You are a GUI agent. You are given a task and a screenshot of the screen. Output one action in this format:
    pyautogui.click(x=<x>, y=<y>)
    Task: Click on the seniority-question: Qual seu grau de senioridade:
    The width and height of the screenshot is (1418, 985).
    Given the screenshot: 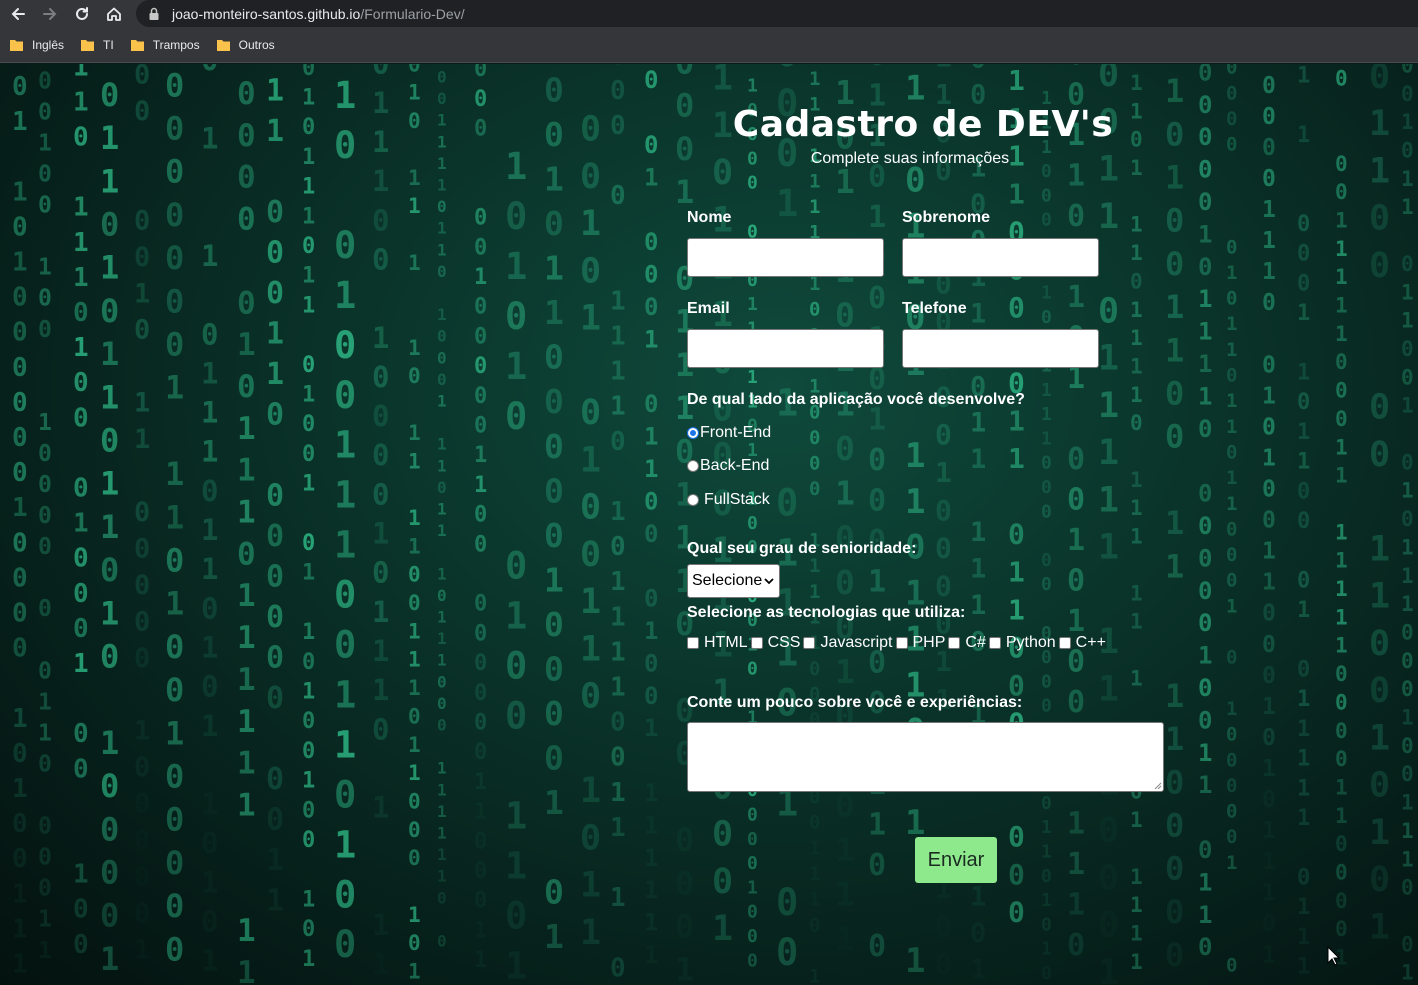 What is the action you would take?
    pyautogui.click(x=802, y=548)
    